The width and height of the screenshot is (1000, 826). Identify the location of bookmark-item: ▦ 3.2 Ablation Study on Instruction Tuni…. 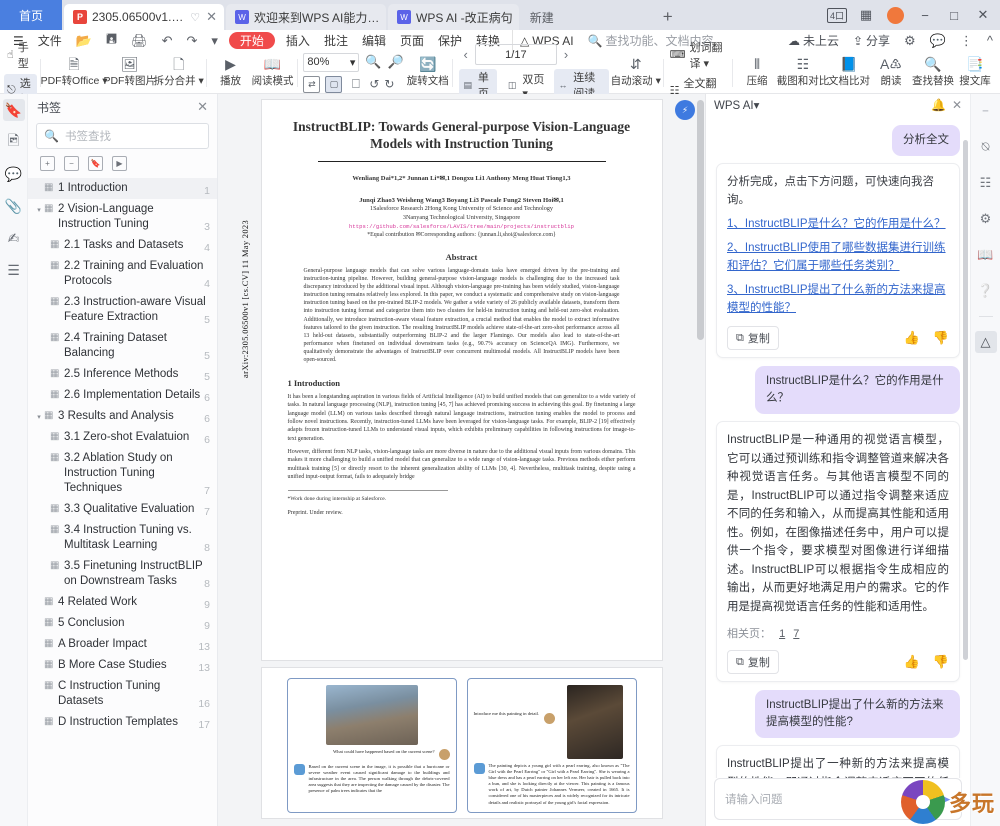
(122, 473).